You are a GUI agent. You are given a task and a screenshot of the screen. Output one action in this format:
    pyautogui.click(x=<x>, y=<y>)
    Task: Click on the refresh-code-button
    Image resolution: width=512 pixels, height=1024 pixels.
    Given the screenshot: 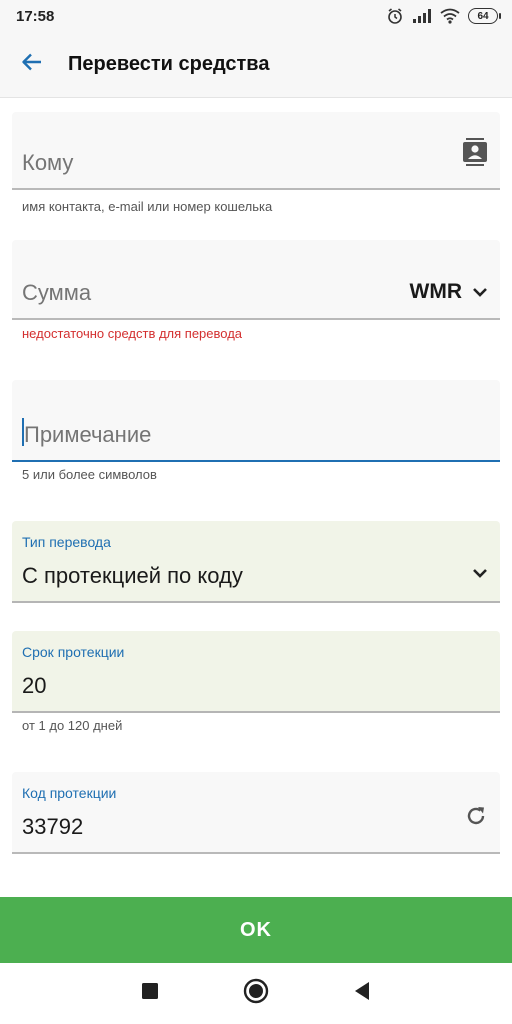 What is the action you would take?
    pyautogui.click(x=476, y=818)
    